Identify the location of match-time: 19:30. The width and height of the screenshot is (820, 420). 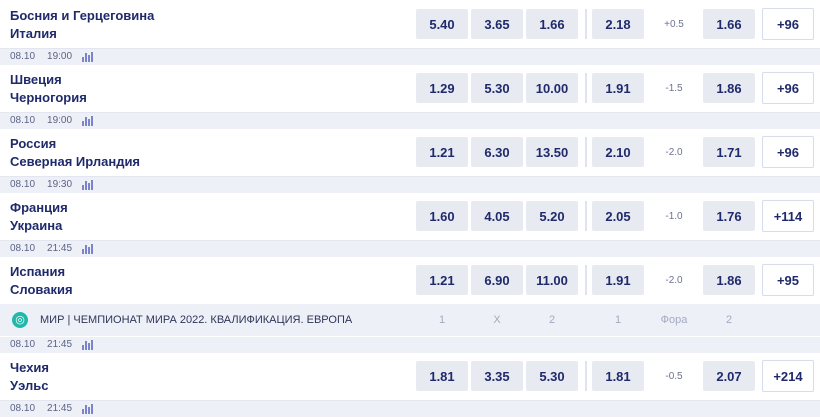
(60, 184).